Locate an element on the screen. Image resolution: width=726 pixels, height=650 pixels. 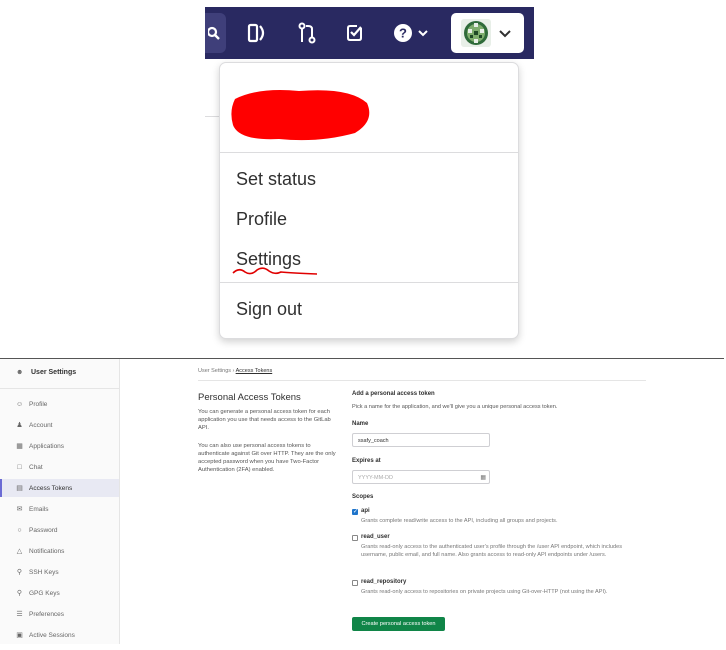
sidebar-item-applications: ▦ Applications is located at coordinates (59, 446).